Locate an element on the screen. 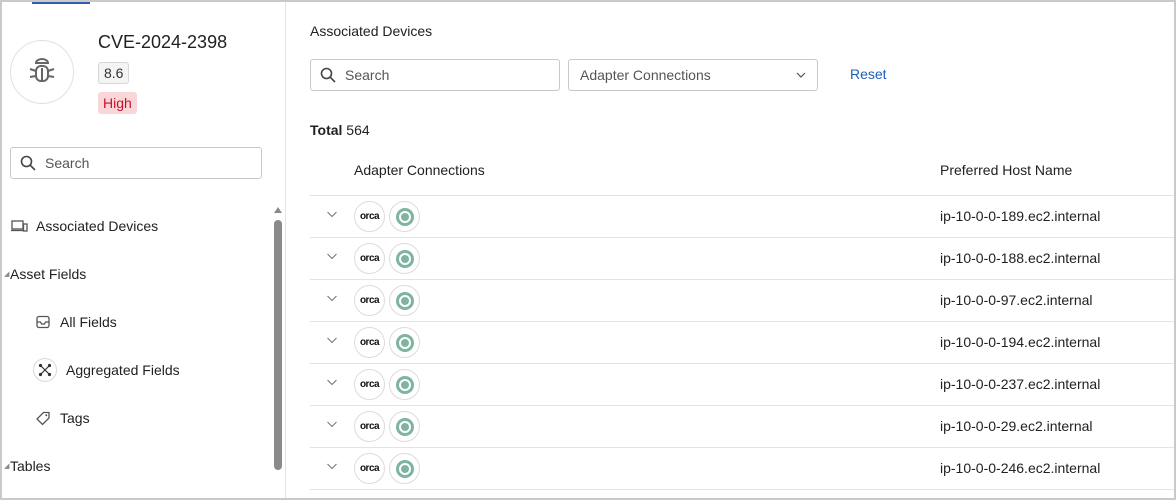 The height and width of the screenshot is (500, 1176). sidebar-item-asset-fields: Asset Fields is located at coordinates (48, 274).